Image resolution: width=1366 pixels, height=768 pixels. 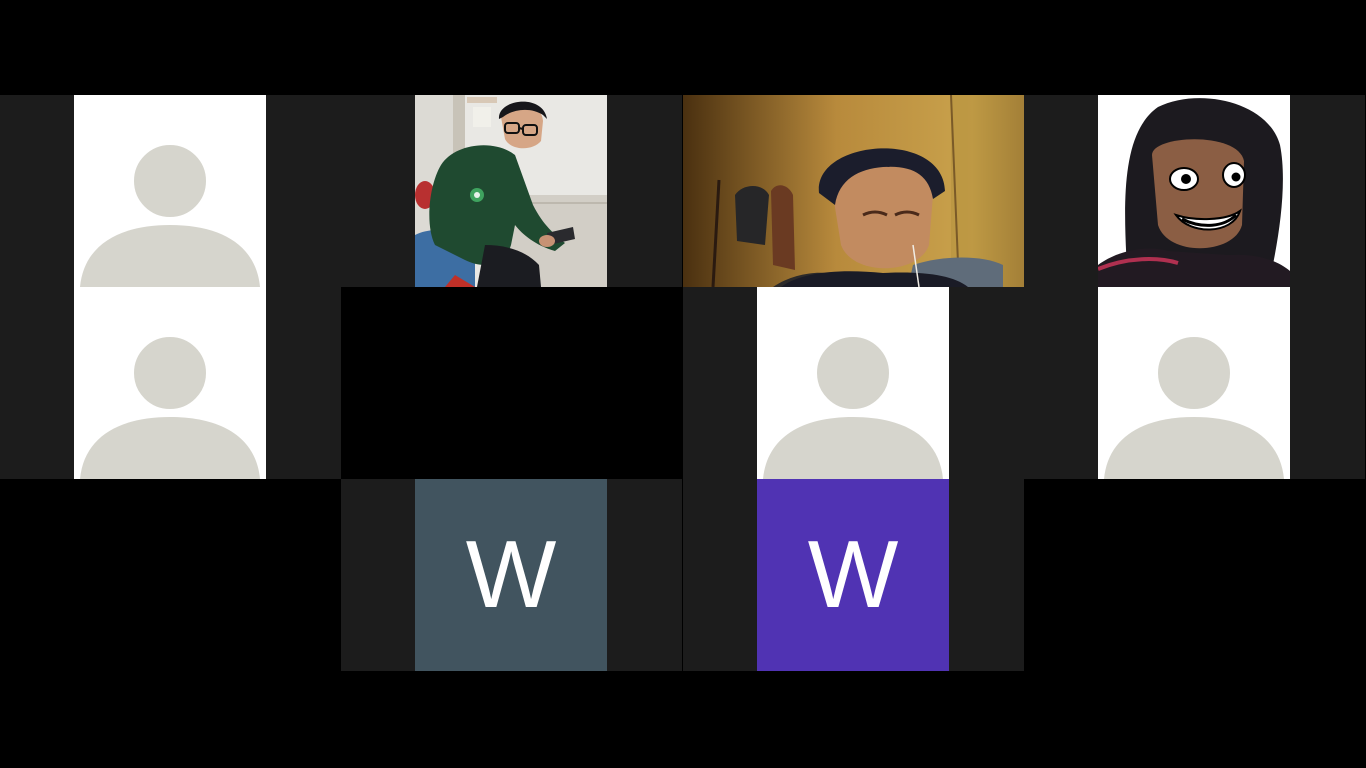 I want to click on participant-tile-9: W, so click(x=511, y=575).